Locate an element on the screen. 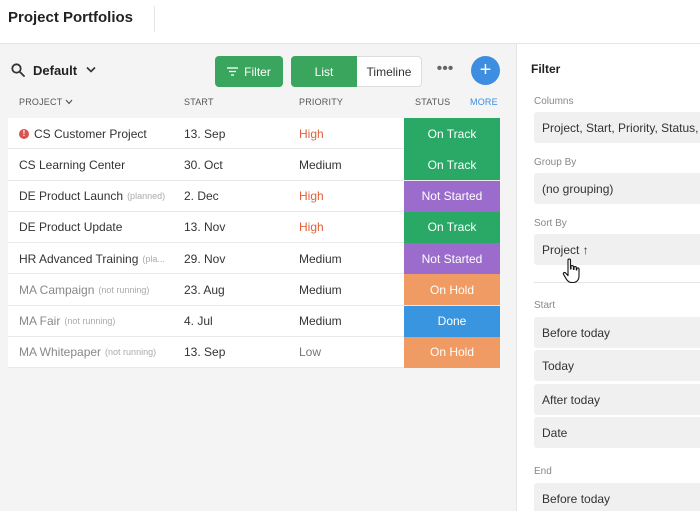 This screenshot has width=700, height=511. column-header-project: PROJECT is located at coordinates (40, 102).